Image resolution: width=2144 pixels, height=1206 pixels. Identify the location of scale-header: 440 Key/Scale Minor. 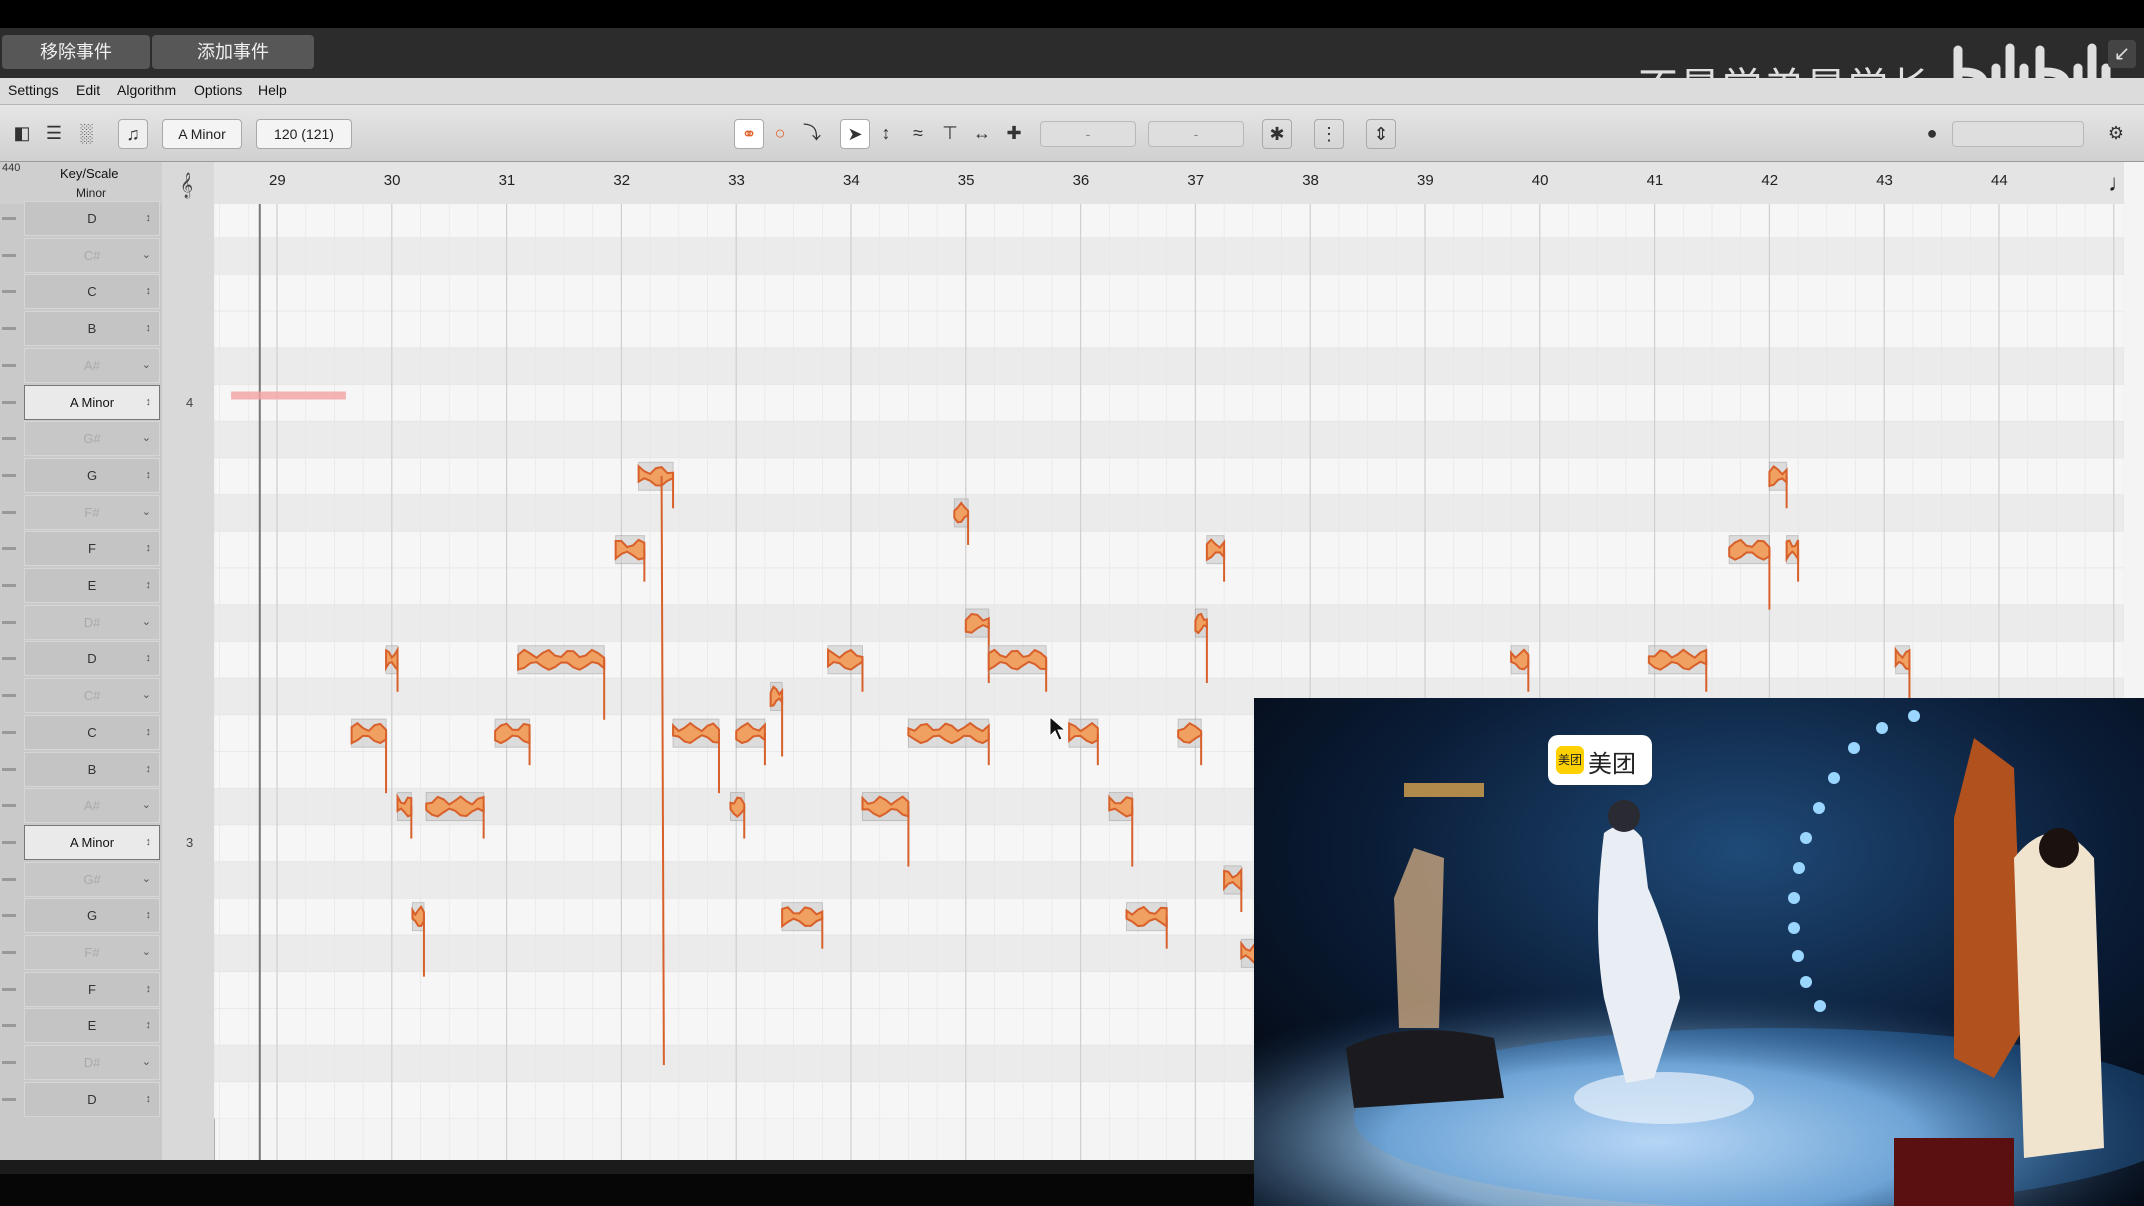
(81, 183).